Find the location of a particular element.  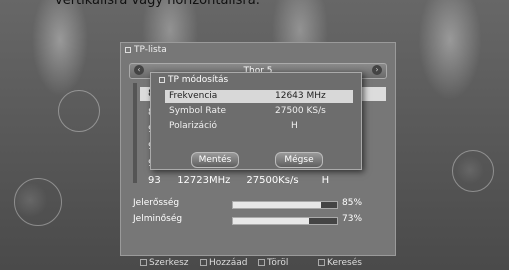

field-value: H is located at coordinates (294, 126).